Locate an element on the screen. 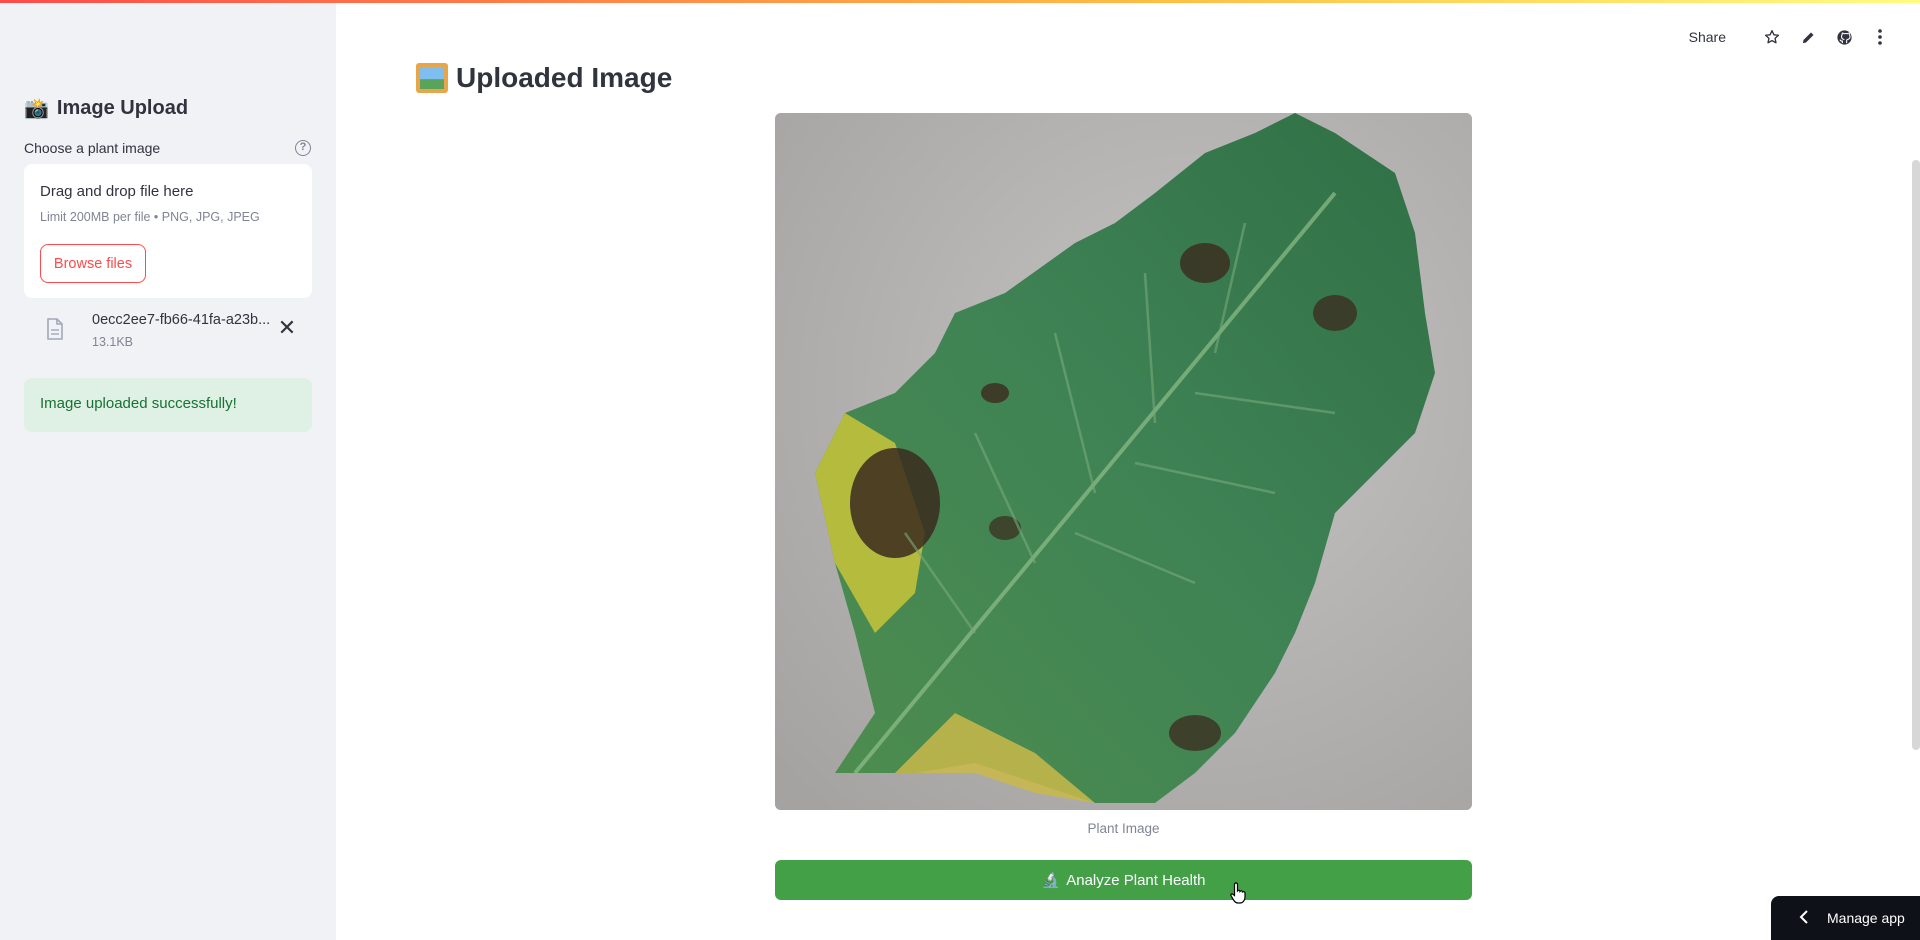 Image resolution: width=1920 pixels, height=940 pixels. header-toolbar: Share is located at coordinates (1789, 37).